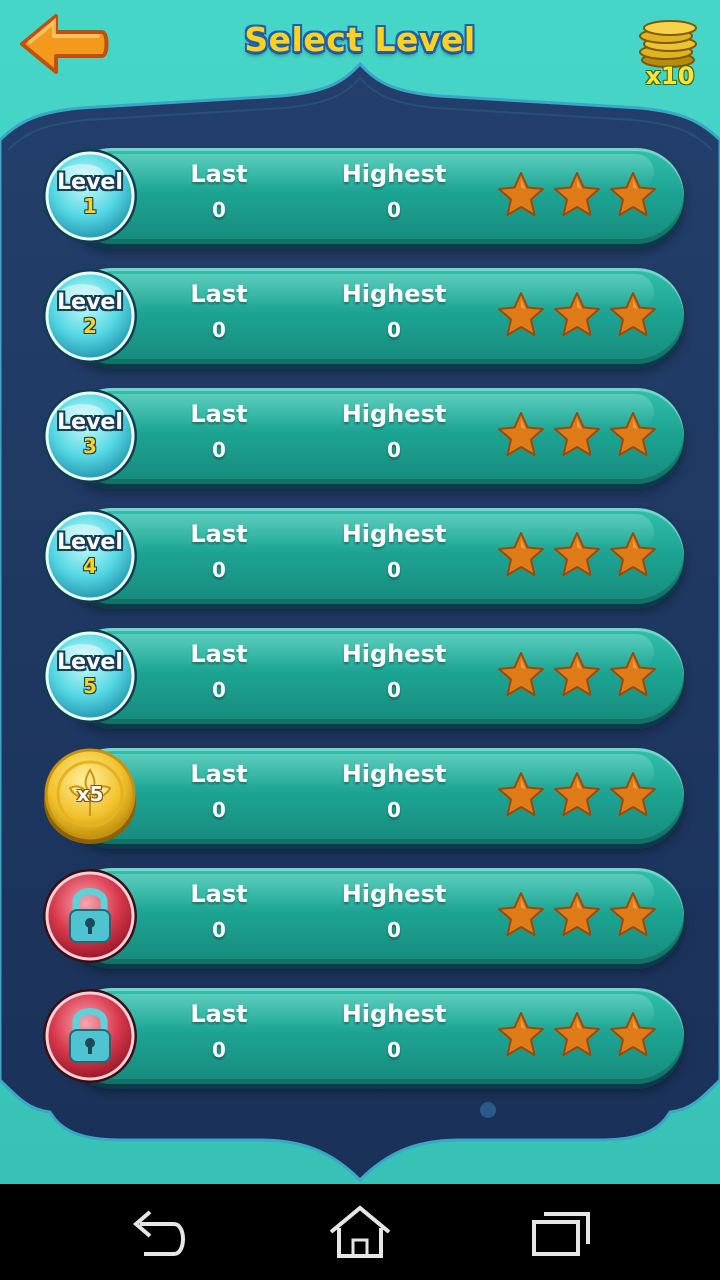  I want to click on back-icon, so click(158, 1233).